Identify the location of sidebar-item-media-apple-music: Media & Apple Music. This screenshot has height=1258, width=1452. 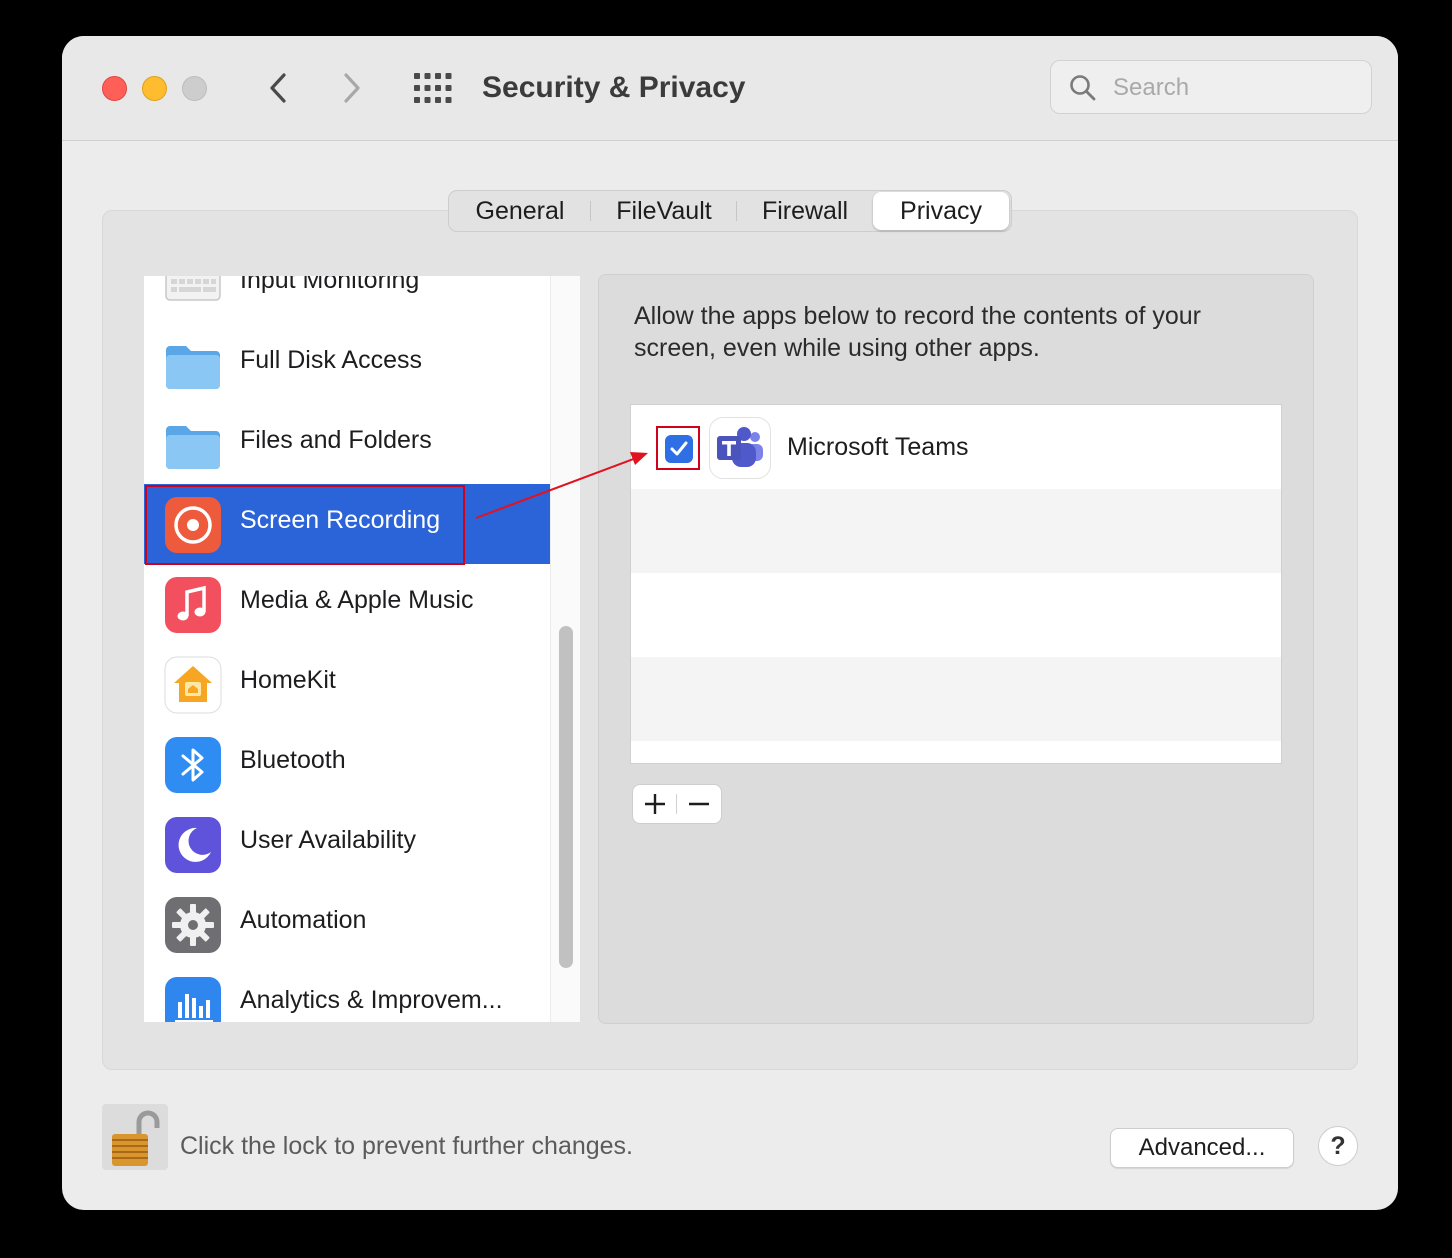
(347, 604).